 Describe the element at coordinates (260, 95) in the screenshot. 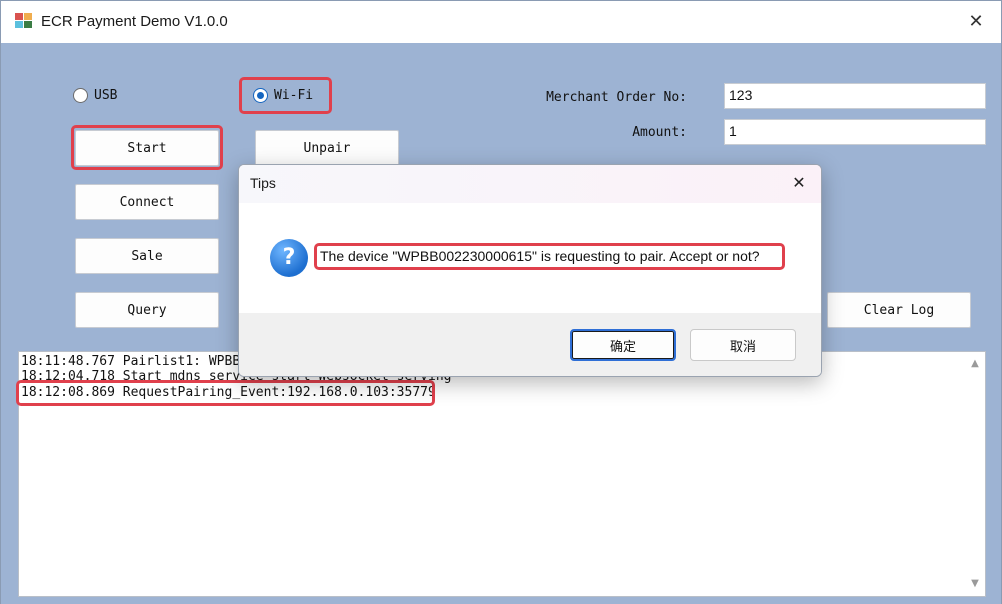

I see `wifi-radio-circle` at that location.